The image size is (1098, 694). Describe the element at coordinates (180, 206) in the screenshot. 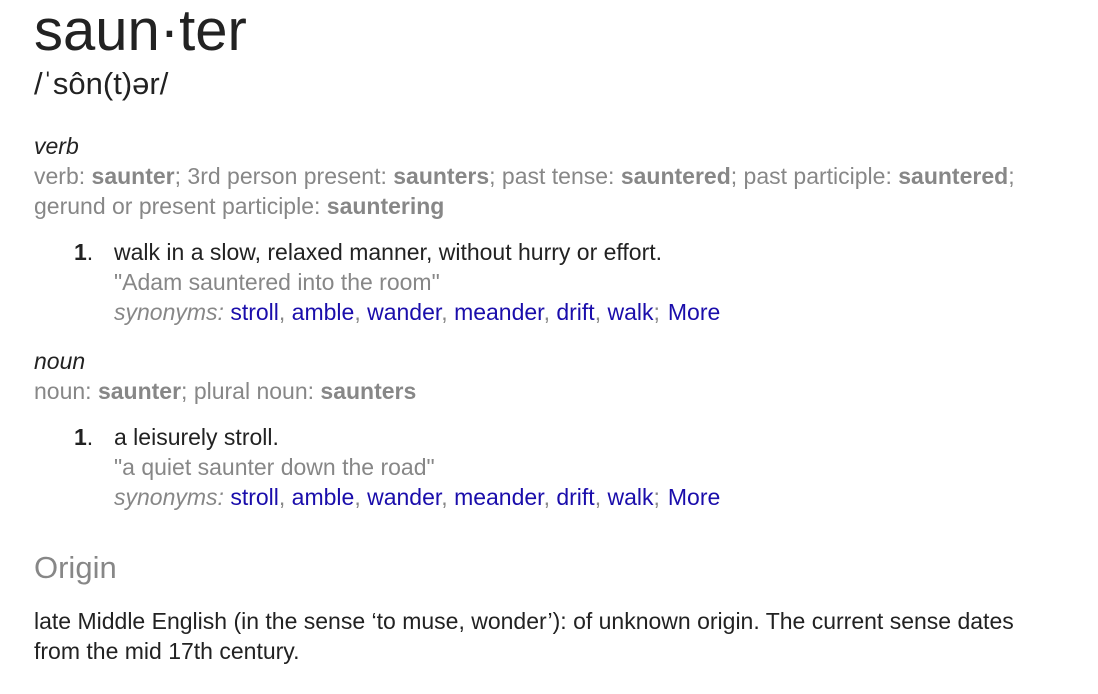

I see `form-label: gerund or present participle:` at that location.